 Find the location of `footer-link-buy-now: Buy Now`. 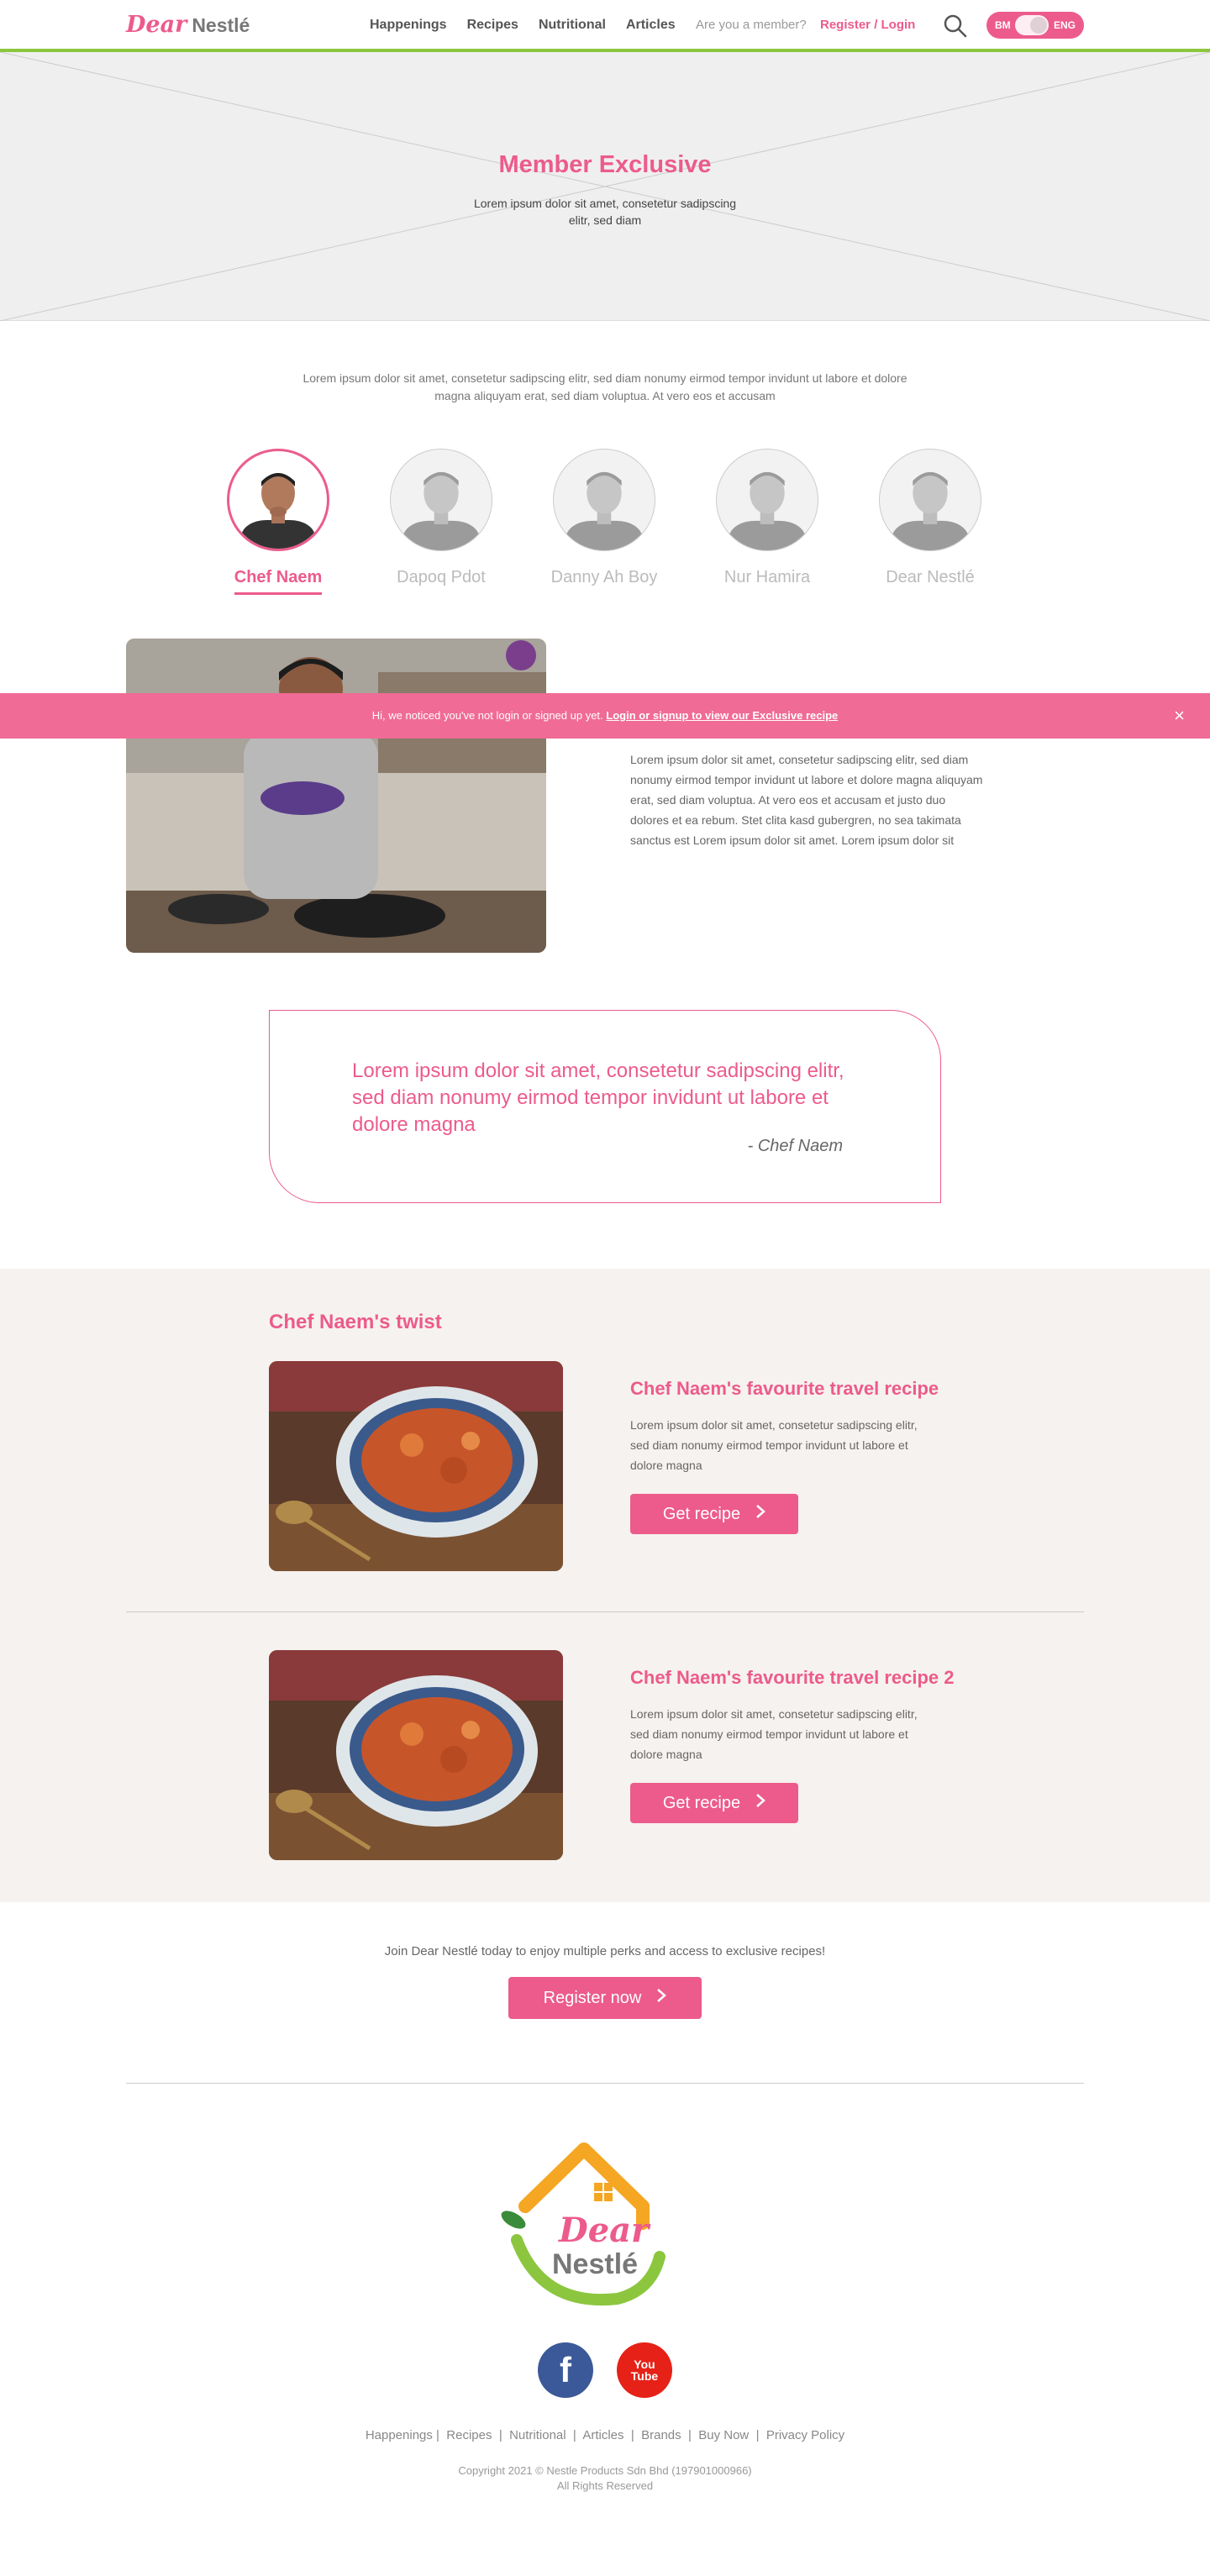

footer-link-buy-now: Buy Now is located at coordinates (723, 2435).